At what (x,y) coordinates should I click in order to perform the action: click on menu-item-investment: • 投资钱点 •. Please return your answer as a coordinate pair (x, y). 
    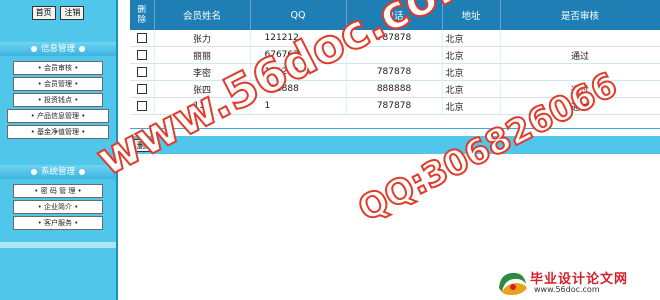
    Looking at the image, I should click on (58, 100).